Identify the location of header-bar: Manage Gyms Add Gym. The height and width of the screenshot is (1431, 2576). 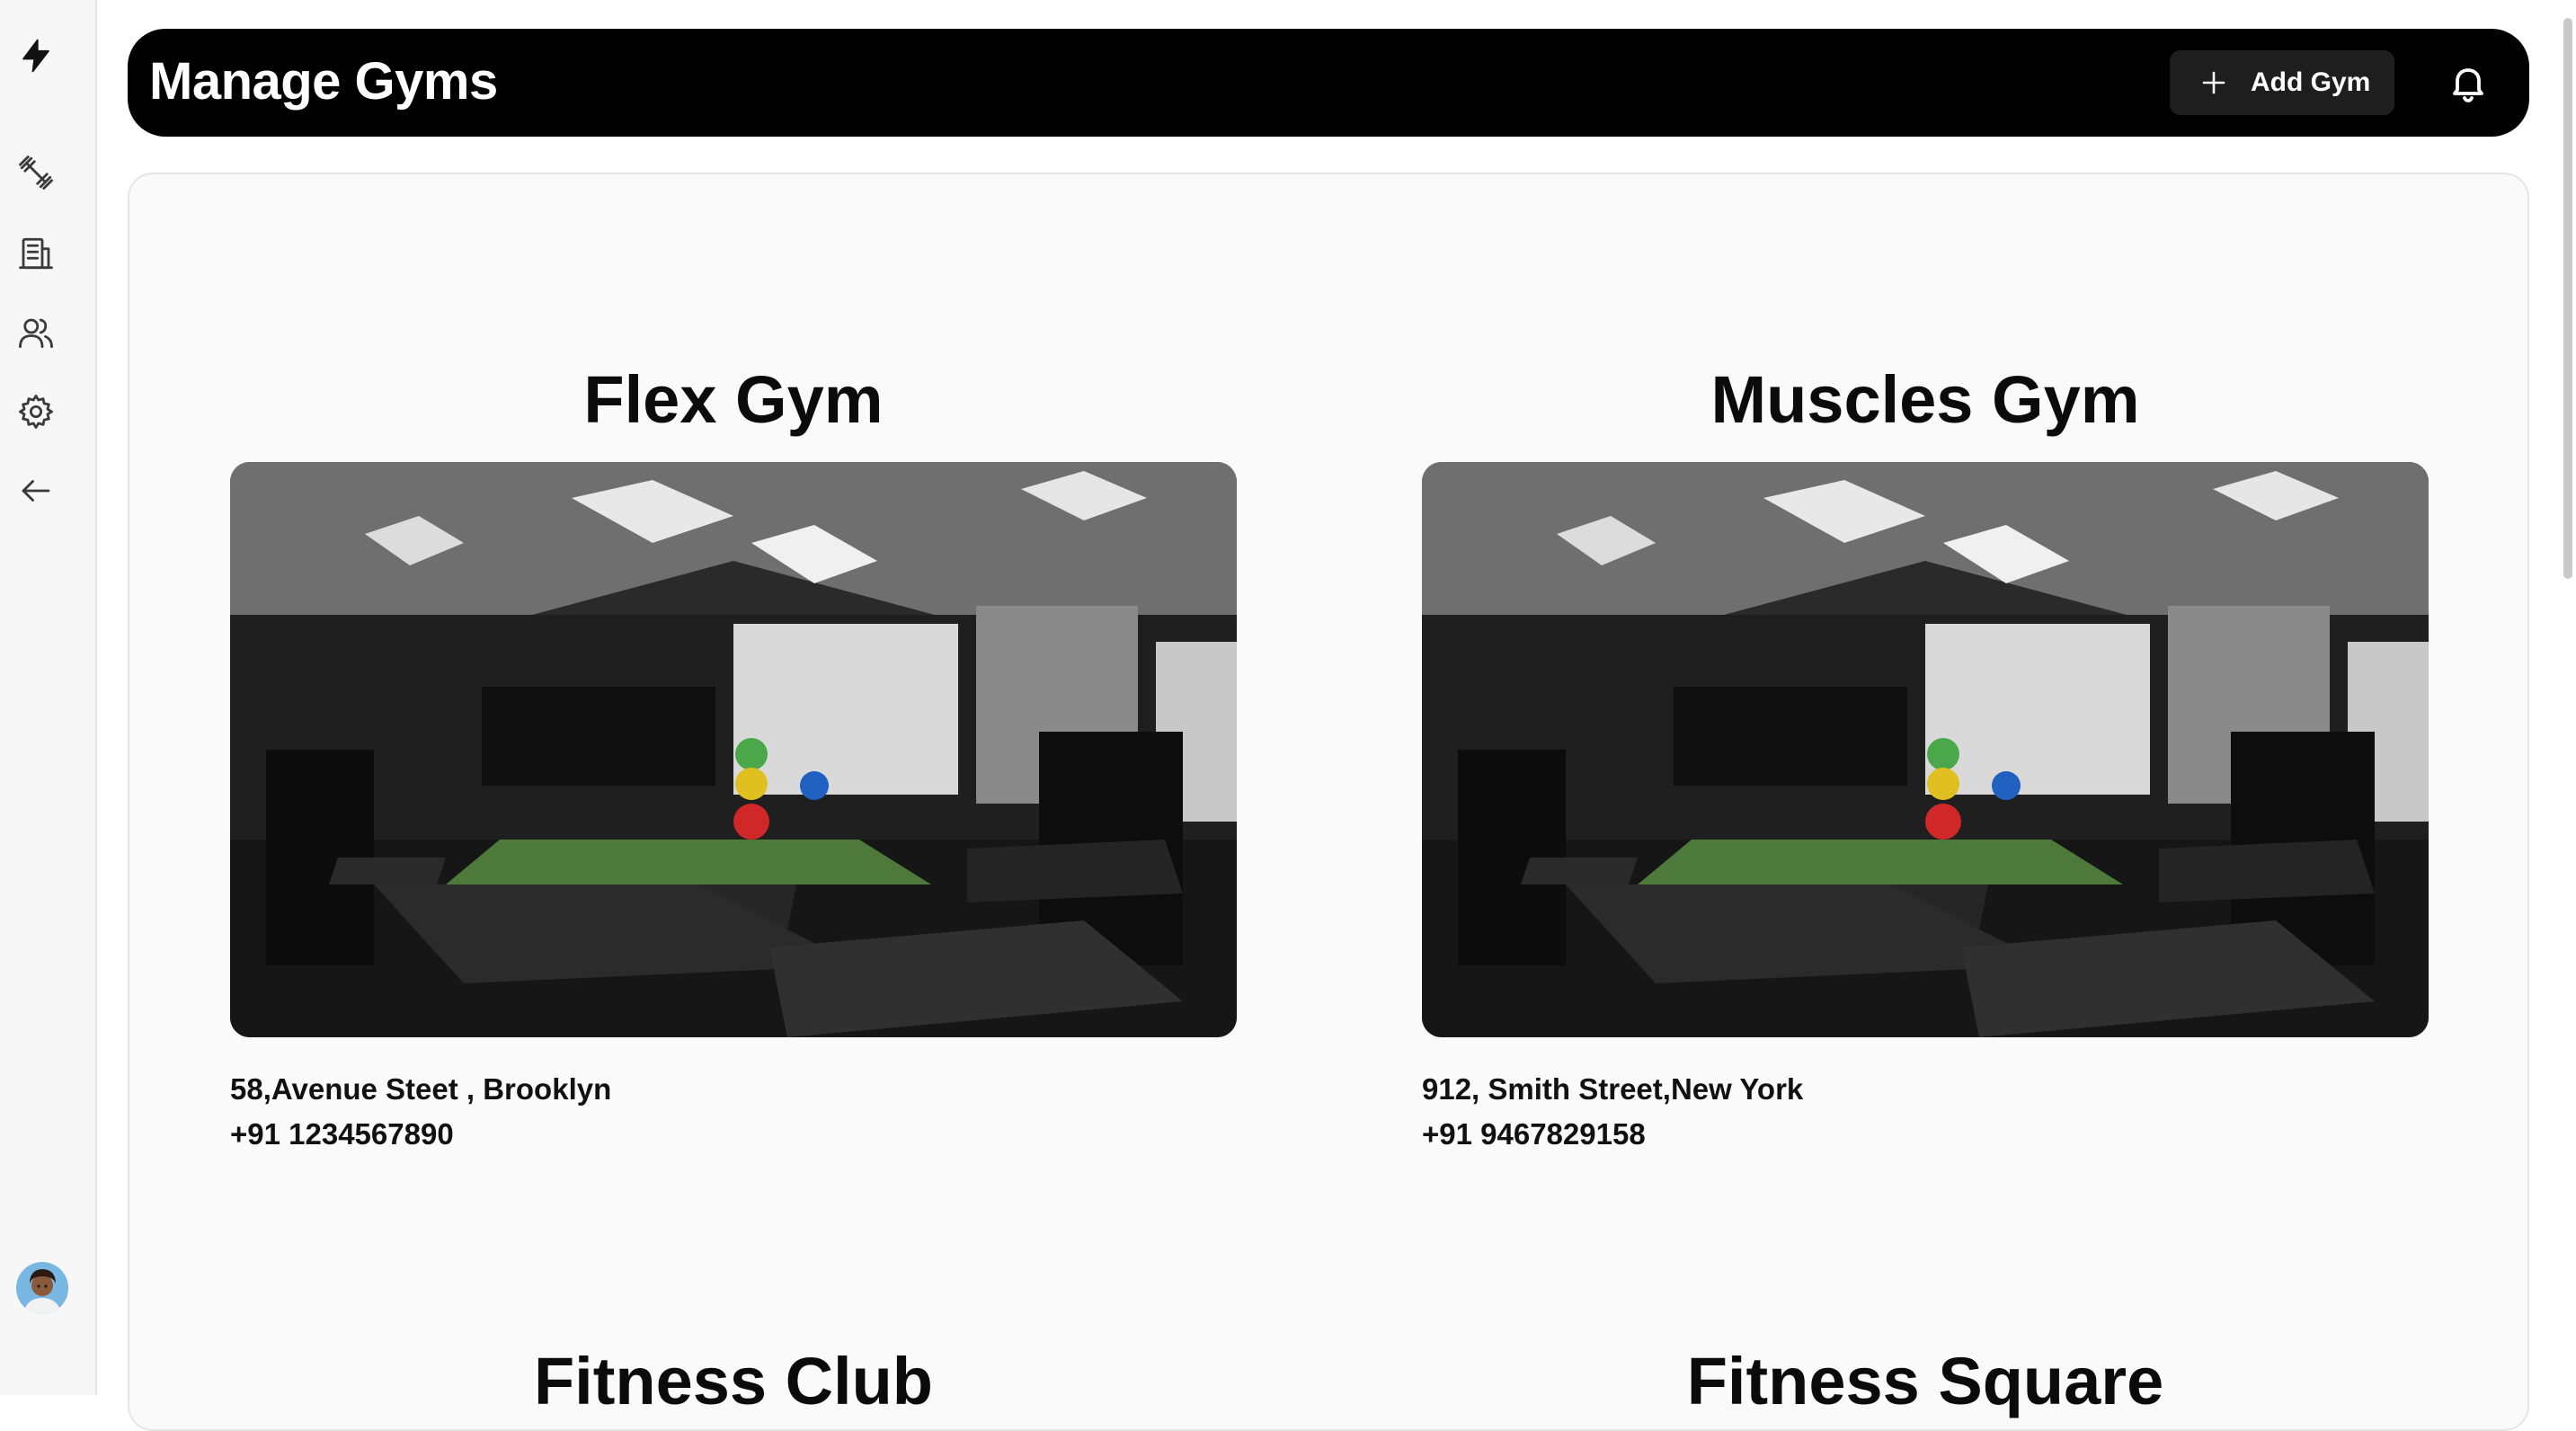
(1328, 83).